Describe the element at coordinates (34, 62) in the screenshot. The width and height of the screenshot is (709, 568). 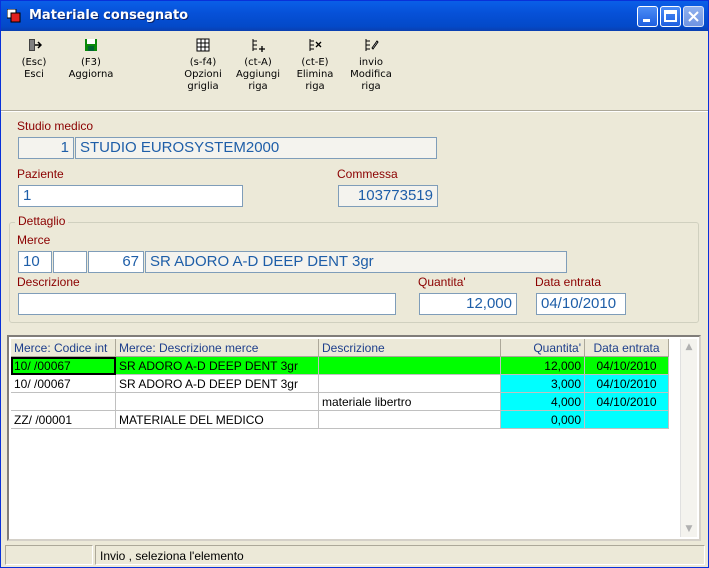
I see `toolbar-key: (Esc)` at that location.